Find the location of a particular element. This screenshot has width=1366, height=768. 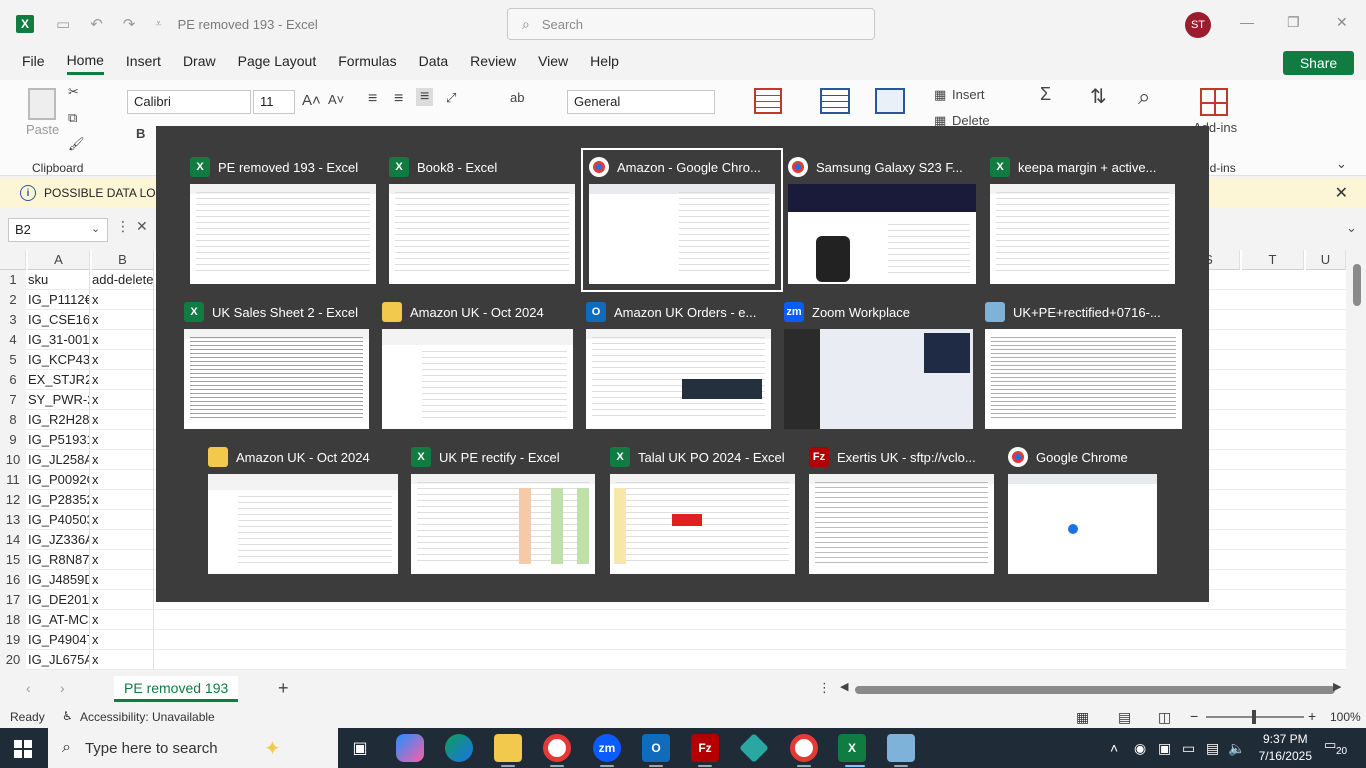

column-header-u: U is located at coordinates (1326, 260).